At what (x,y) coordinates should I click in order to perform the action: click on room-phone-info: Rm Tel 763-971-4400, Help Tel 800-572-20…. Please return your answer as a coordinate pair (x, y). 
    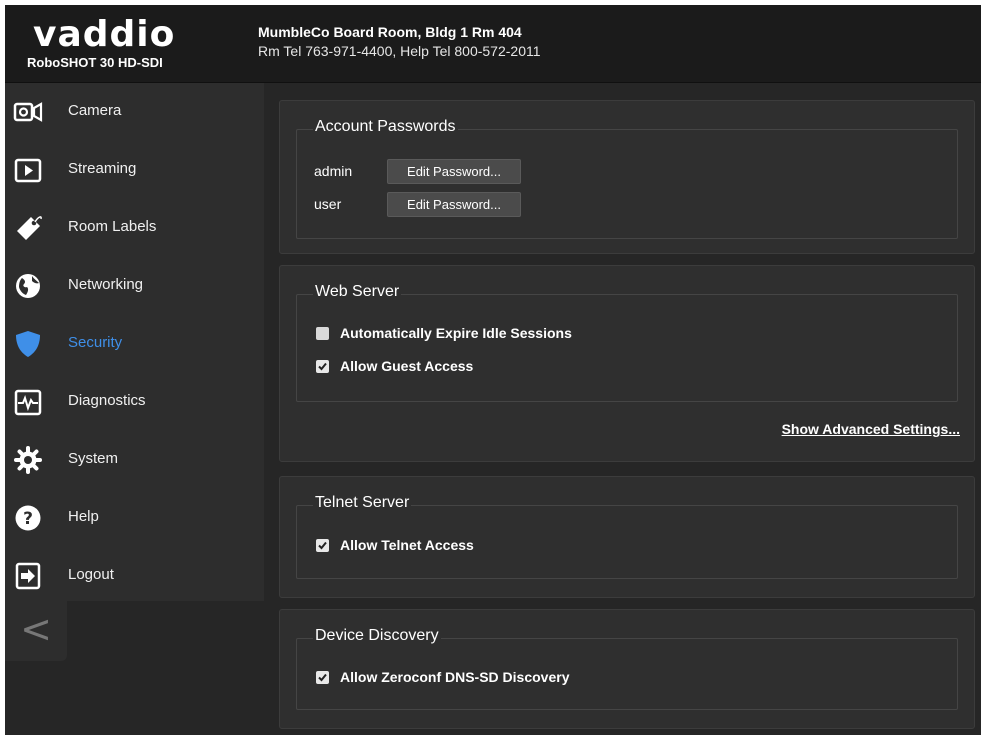
    Looking at the image, I should click on (399, 51).